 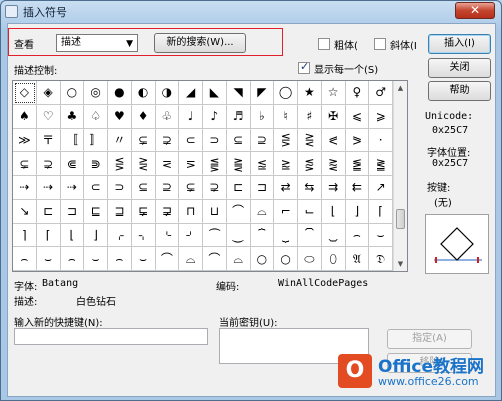 What do you see at coordinates (286, 116) in the screenshot?
I see `symbol-cell: ♮` at bounding box center [286, 116].